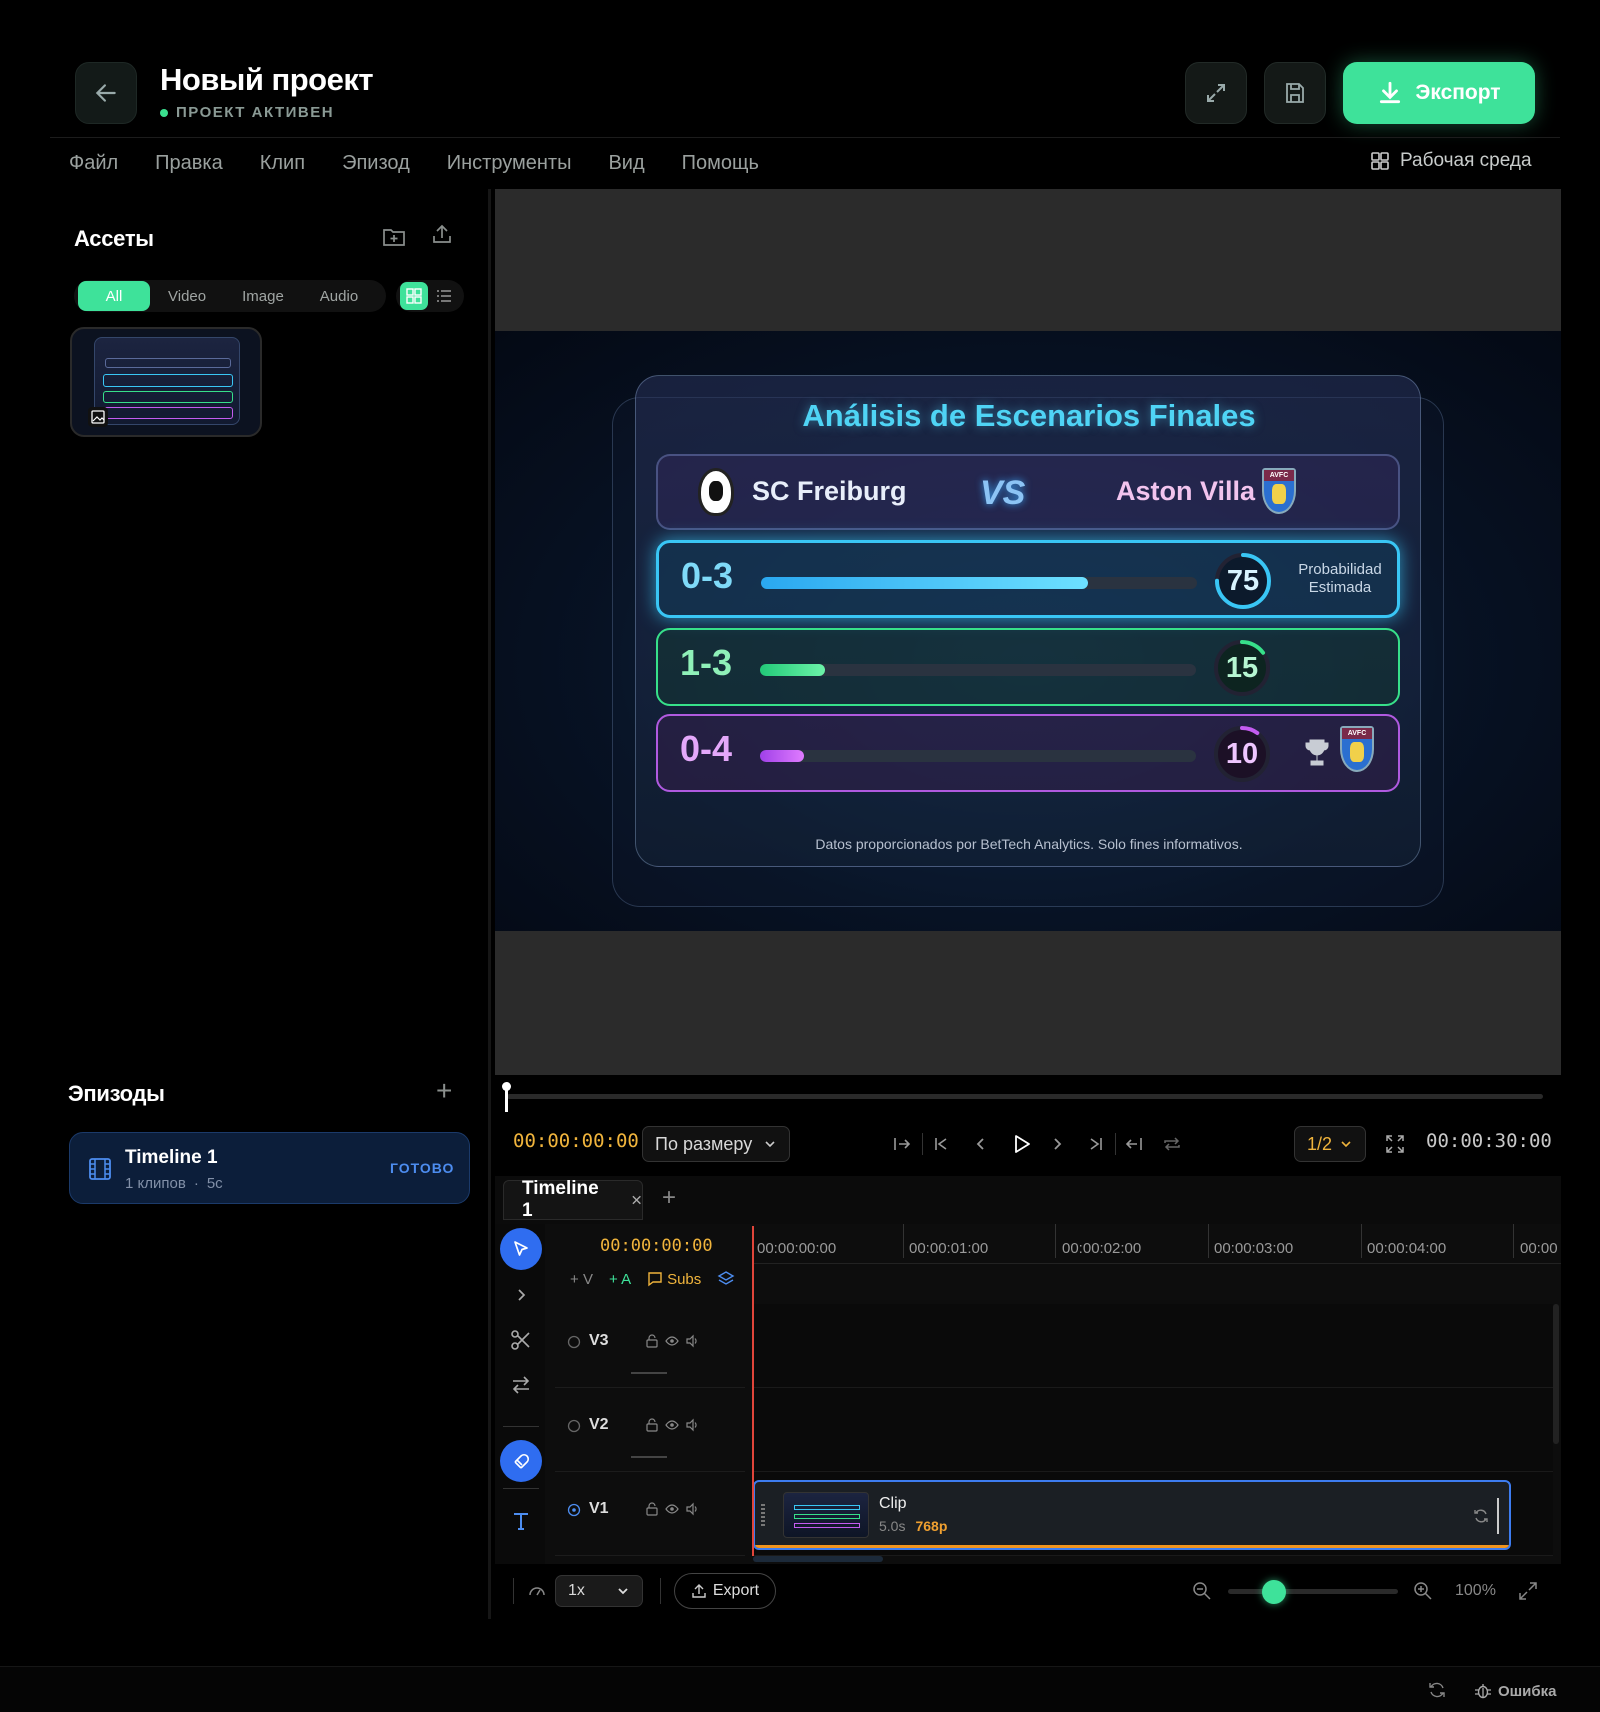  What do you see at coordinates (1295, 93) in the screenshot?
I see `save-button` at bounding box center [1295, 93].